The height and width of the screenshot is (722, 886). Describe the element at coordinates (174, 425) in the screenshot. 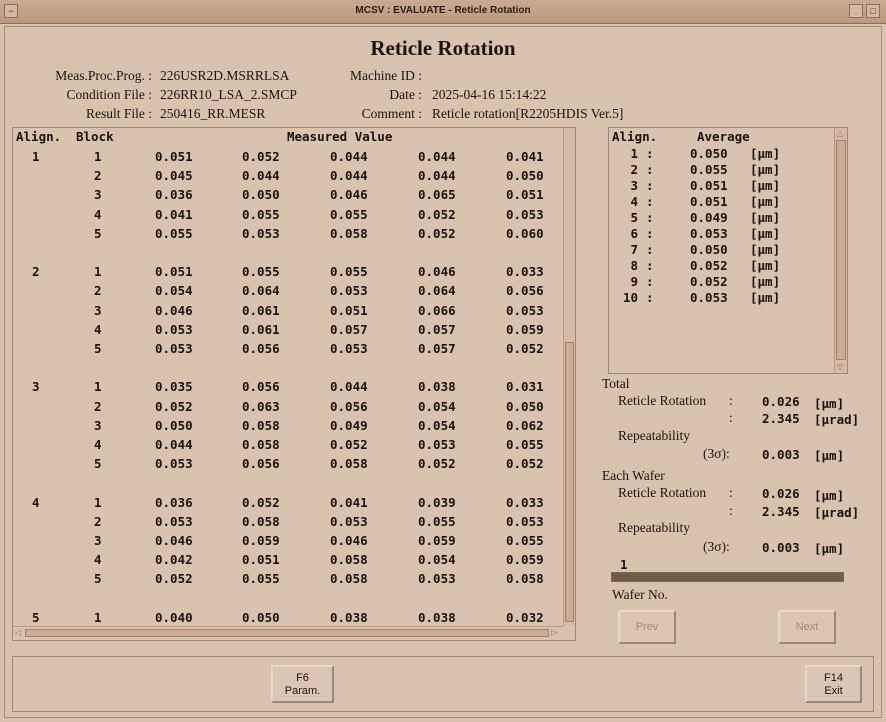

I see `measured-value-cell: 0.050` at that location.